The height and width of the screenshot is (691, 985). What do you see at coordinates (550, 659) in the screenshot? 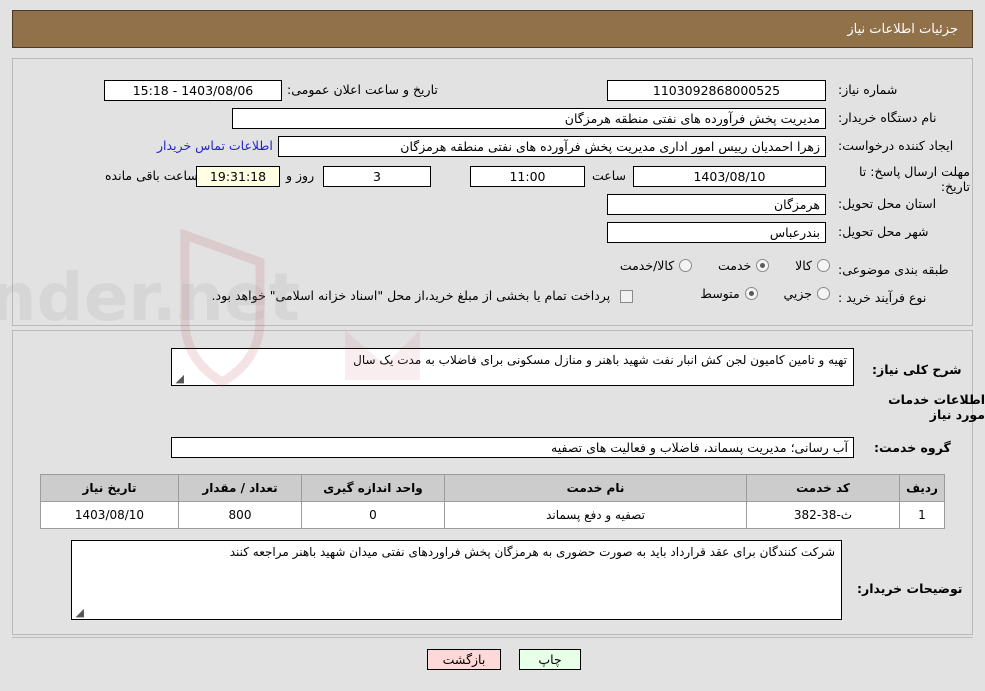
I see `print-button: چاپ` at bounding box center [550, 659].